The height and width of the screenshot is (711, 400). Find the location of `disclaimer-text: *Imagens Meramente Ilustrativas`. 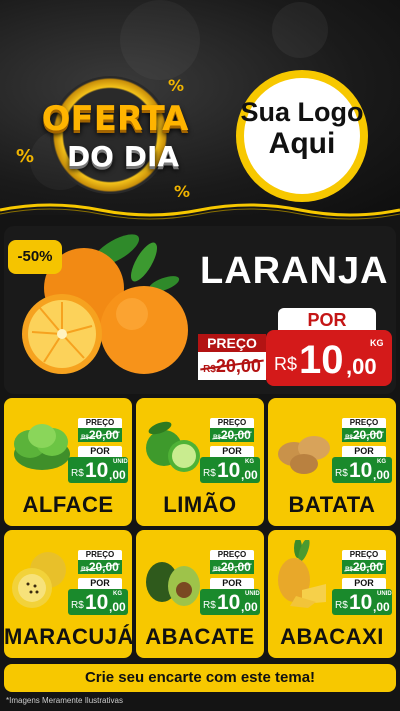

disclaimer-text: *Imagens Meramente Ilustrativas is located at coordinates (64, 700).